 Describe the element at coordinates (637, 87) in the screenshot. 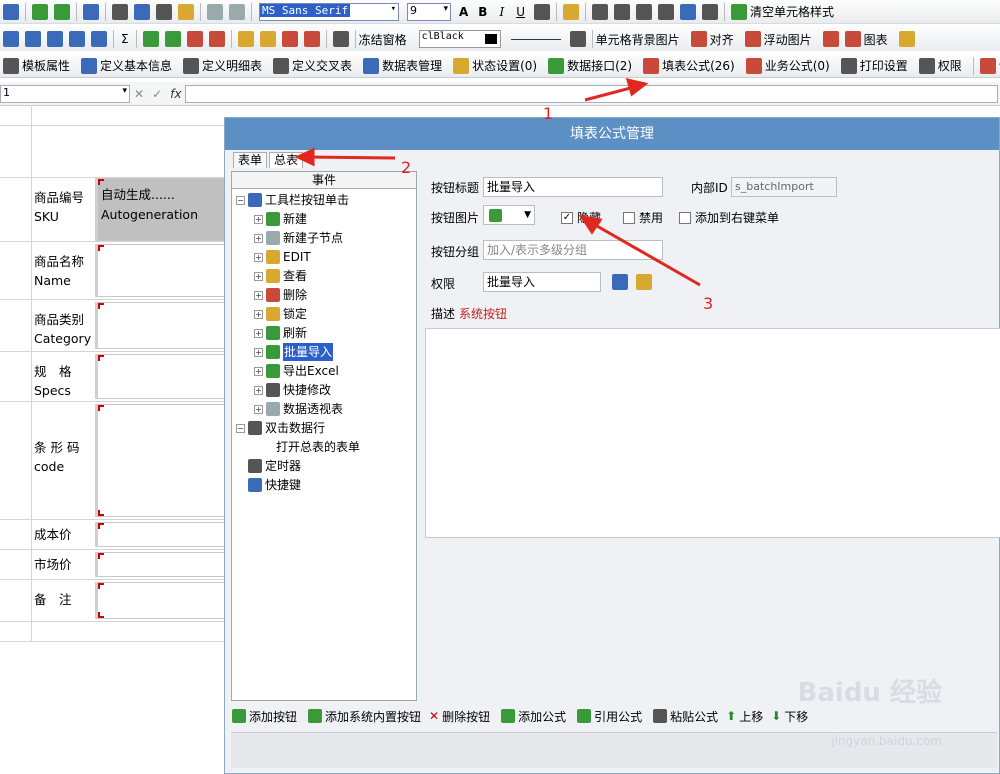

I see `arrow-1-head` at that location.